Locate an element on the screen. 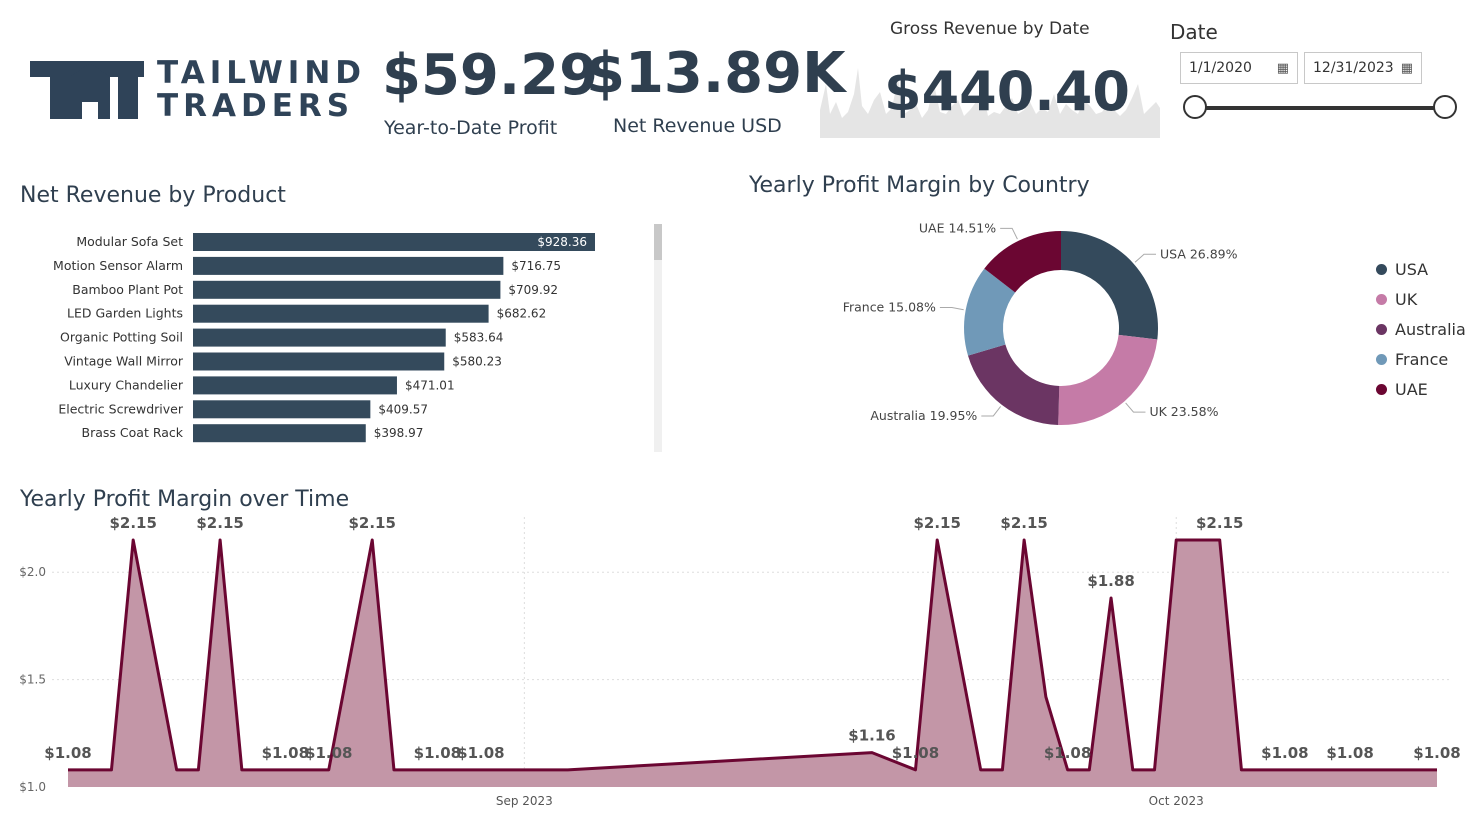  bar-value-label: $580.23 is located at coordinates (477, 362).